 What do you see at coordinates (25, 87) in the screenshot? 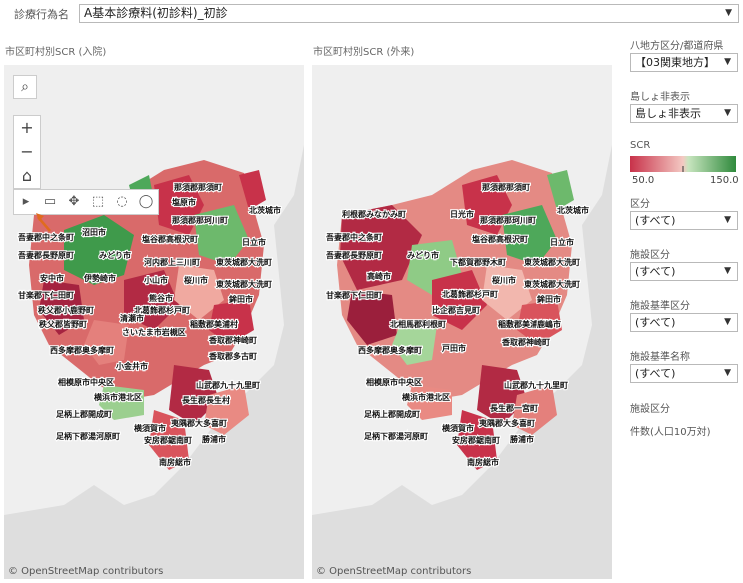
I see `search-icon: ⌕` at bounding box center [25, 87].